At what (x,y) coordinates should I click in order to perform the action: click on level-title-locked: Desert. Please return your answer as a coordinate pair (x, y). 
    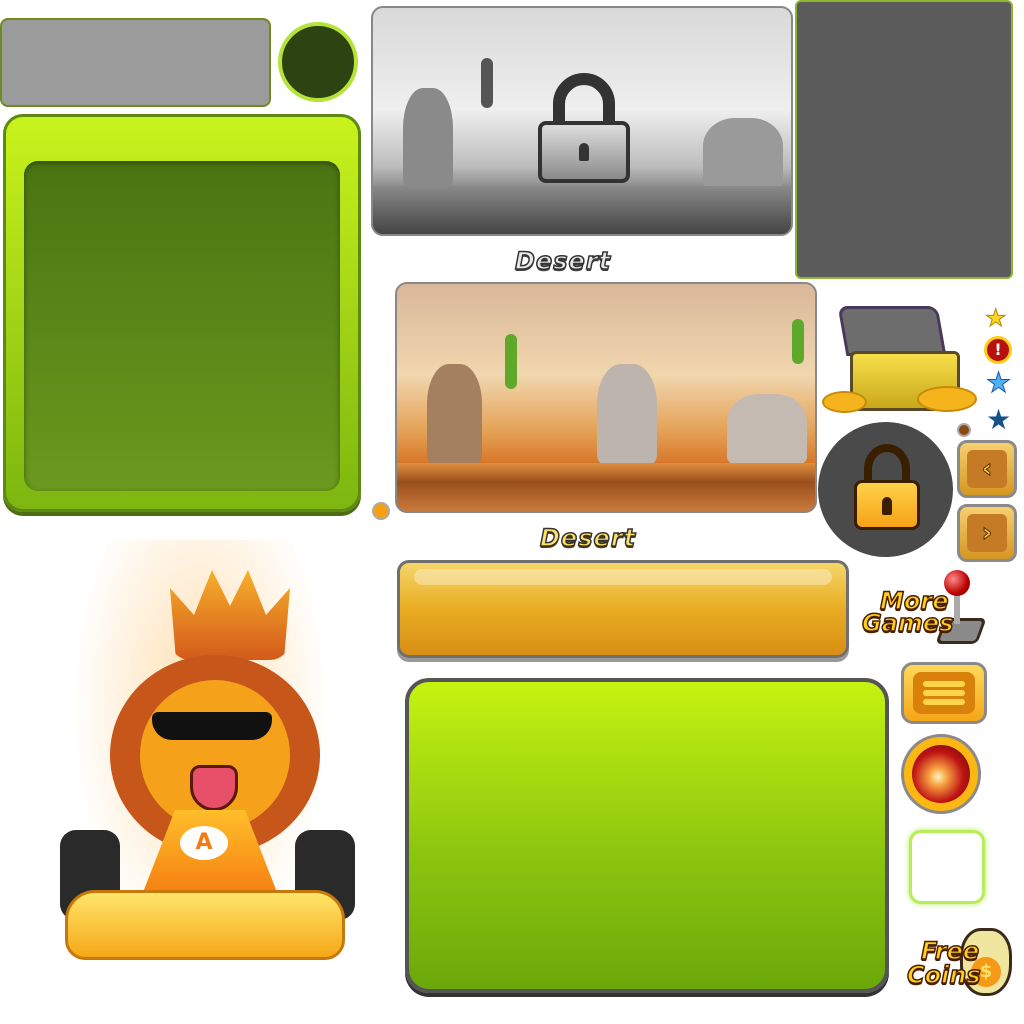
    Looking at the image, I should click on (563, 261).